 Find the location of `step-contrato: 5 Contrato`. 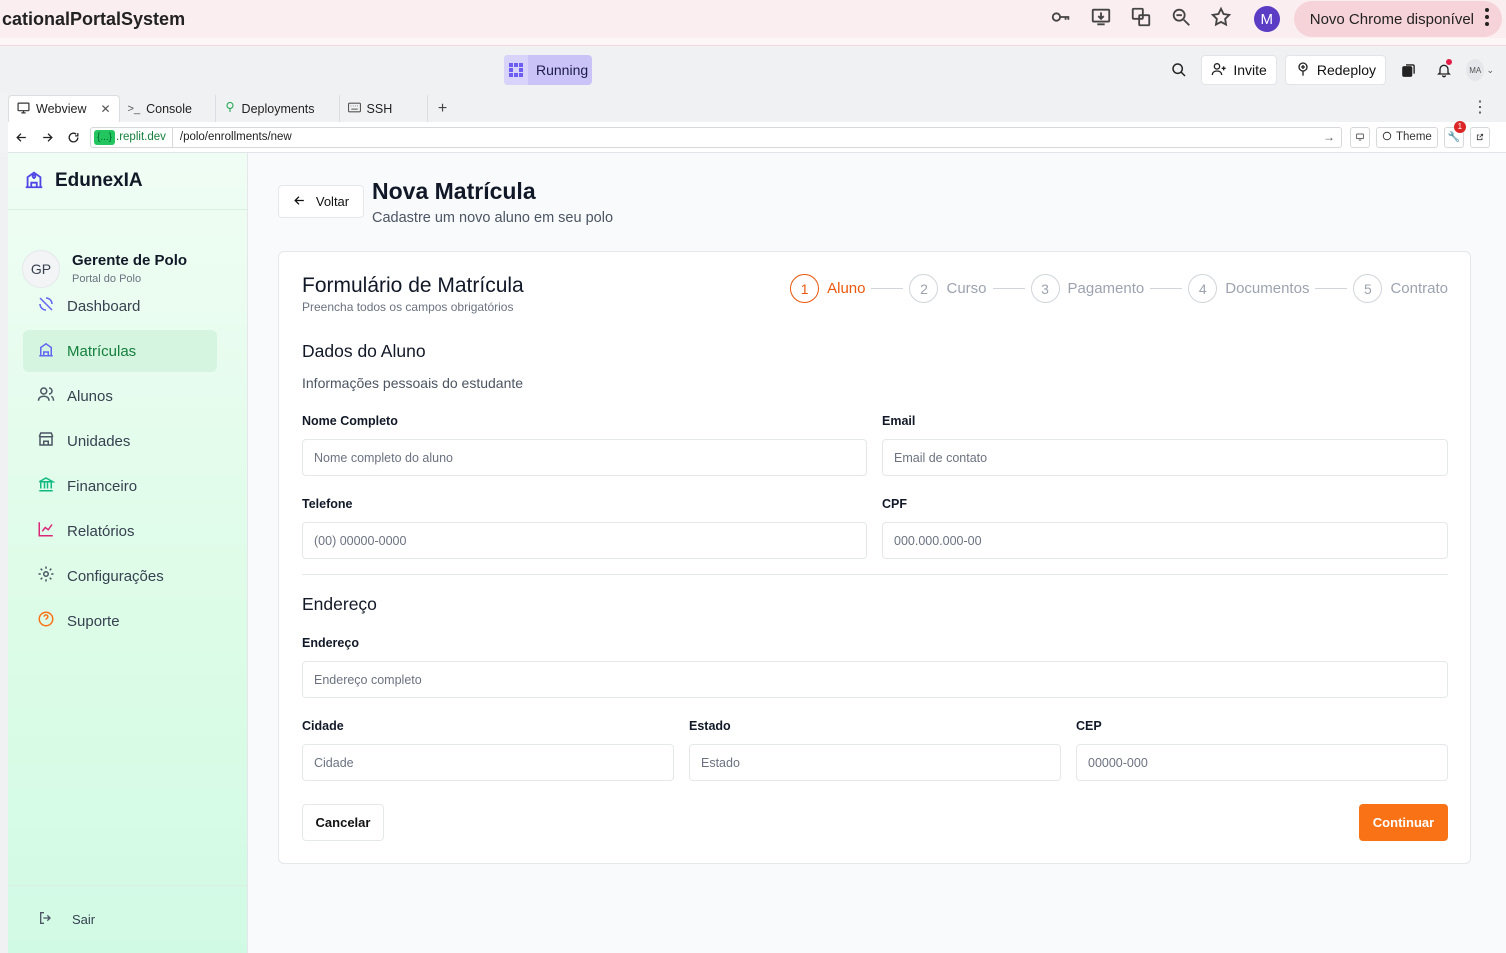

step-contrato: 5 Contrato is located at coordinates (1400, 288).